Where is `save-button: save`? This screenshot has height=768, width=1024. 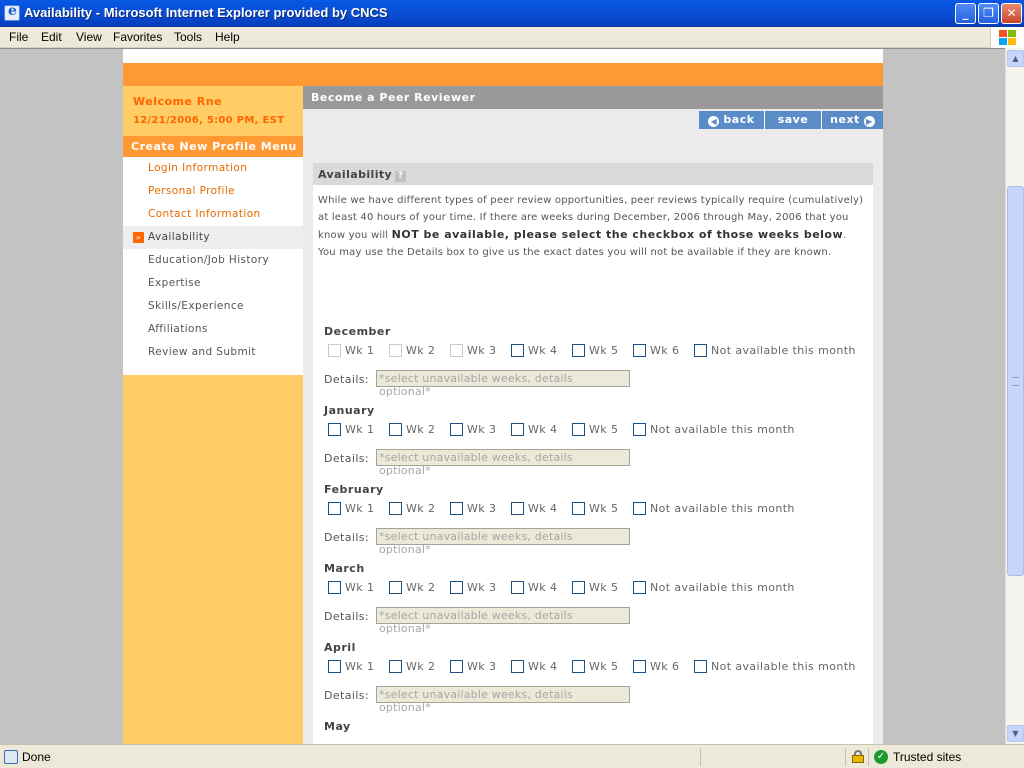 save-button: save is located at coordinates (793, 120).